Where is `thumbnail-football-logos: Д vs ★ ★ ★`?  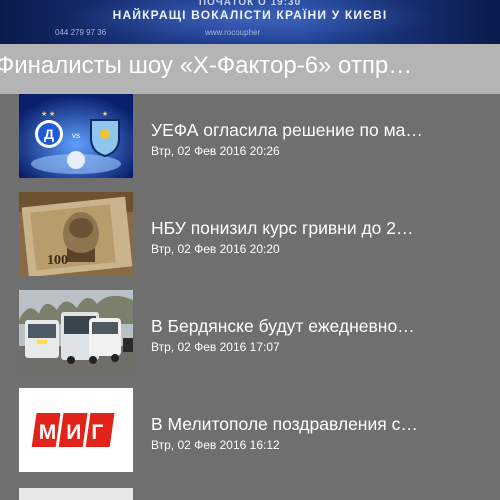 thumbnail-football-logos: Д vs ★ ★ ★ is located at coordinates (76, 136).